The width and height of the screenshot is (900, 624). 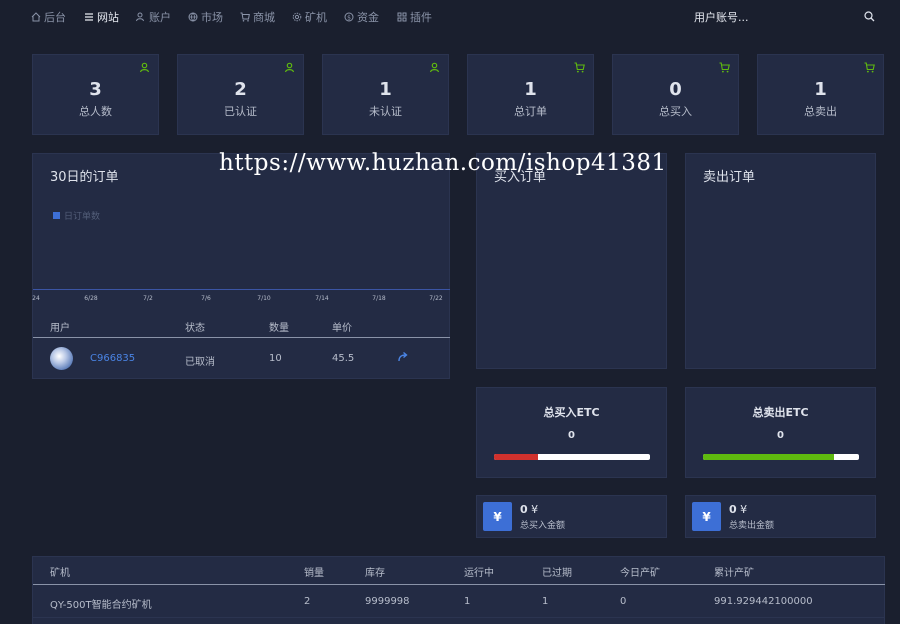 I want to click on miner-sales: 2, so click(x=307, y=601).